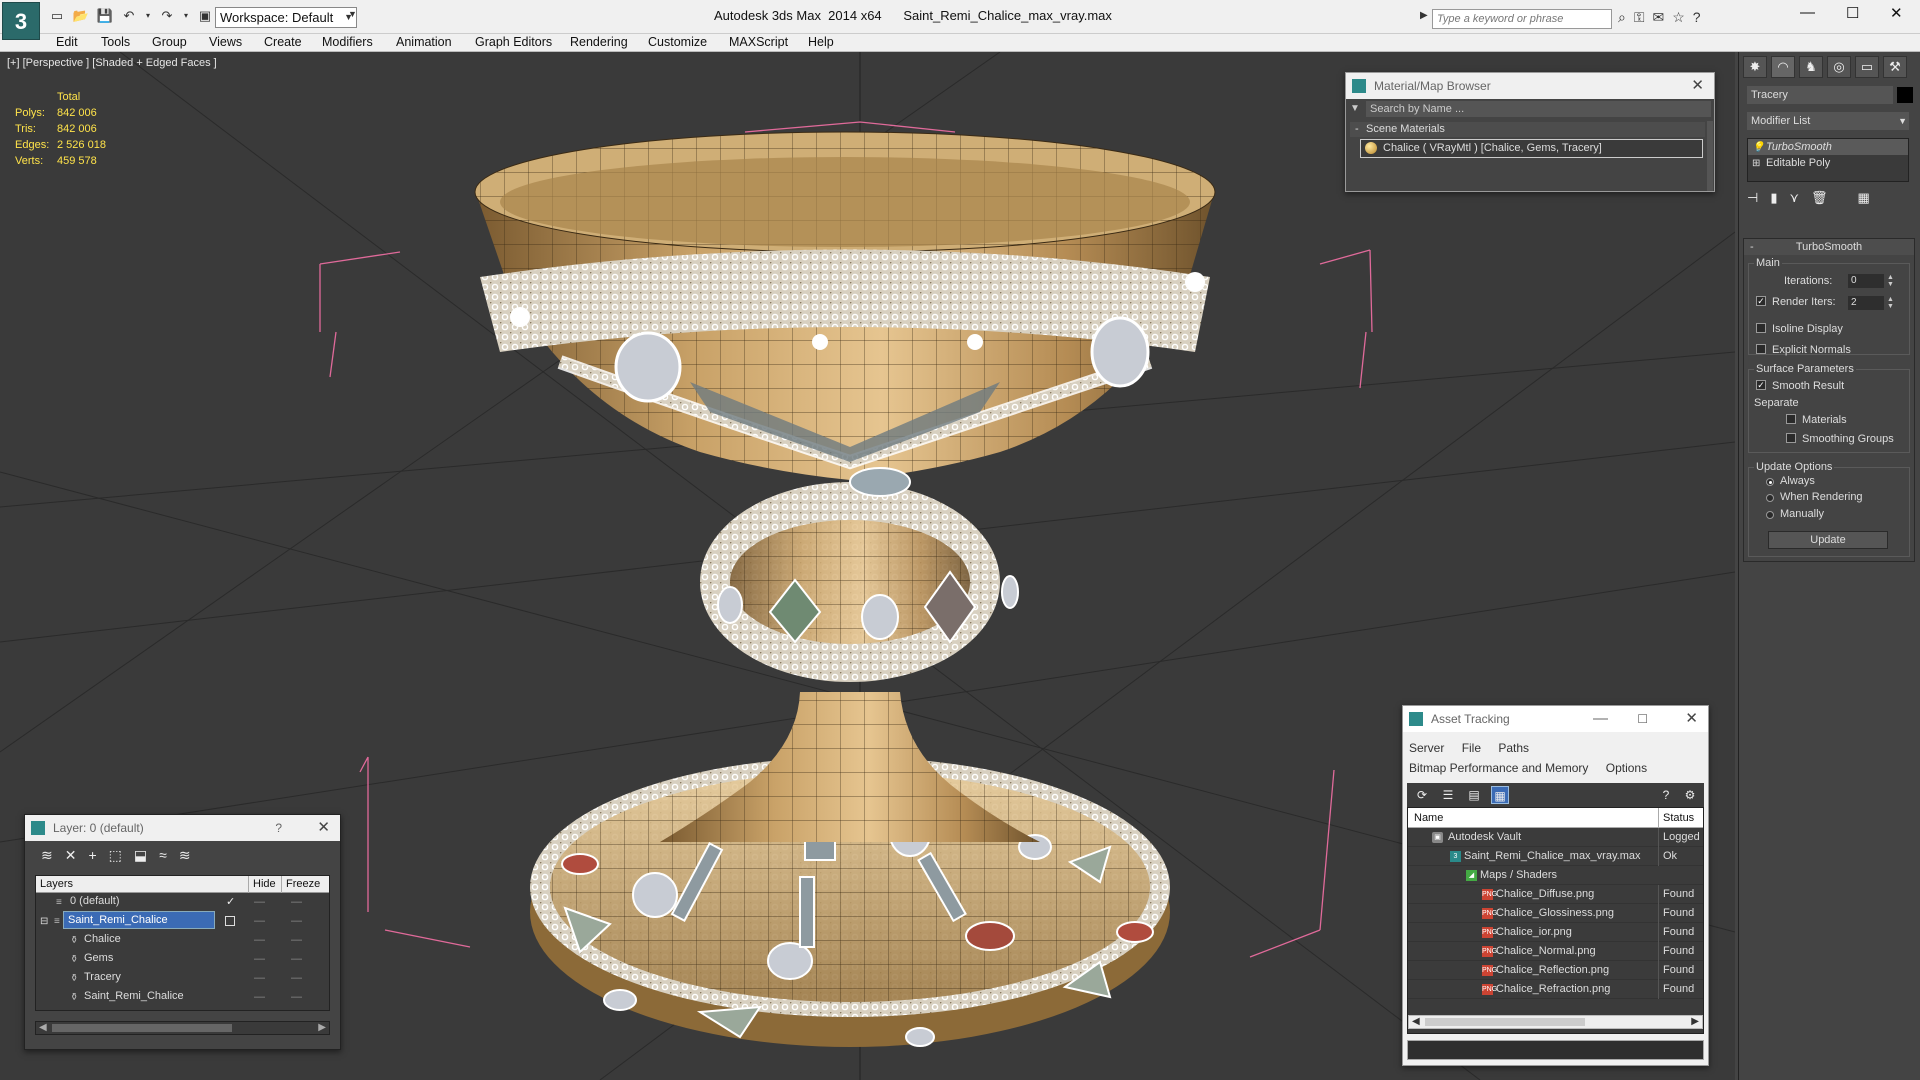  Describe the element at coordinates (129, 16) in the screenshot. I see `undo-icon: ↶` at that location.